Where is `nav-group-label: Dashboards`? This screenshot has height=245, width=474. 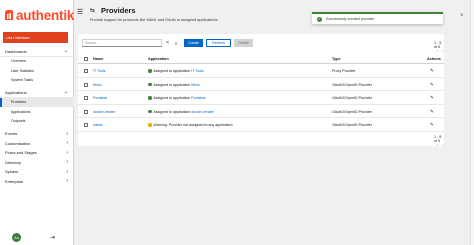 nav-group-label: Dashboards is located at coordinates (16, 51).